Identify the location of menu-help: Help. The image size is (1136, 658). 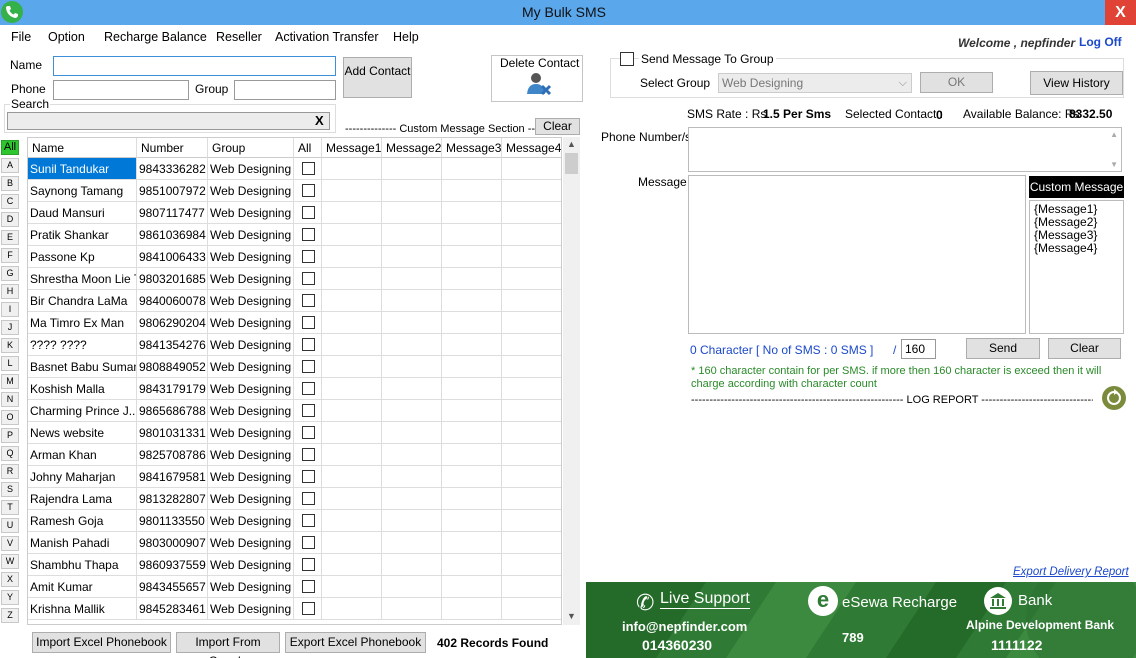
(406, 37).